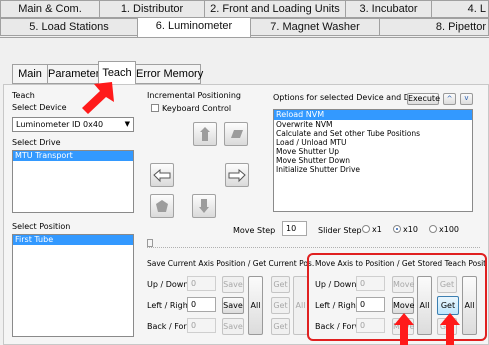  I want to click on arrow-up-icon, so click(205, 134).